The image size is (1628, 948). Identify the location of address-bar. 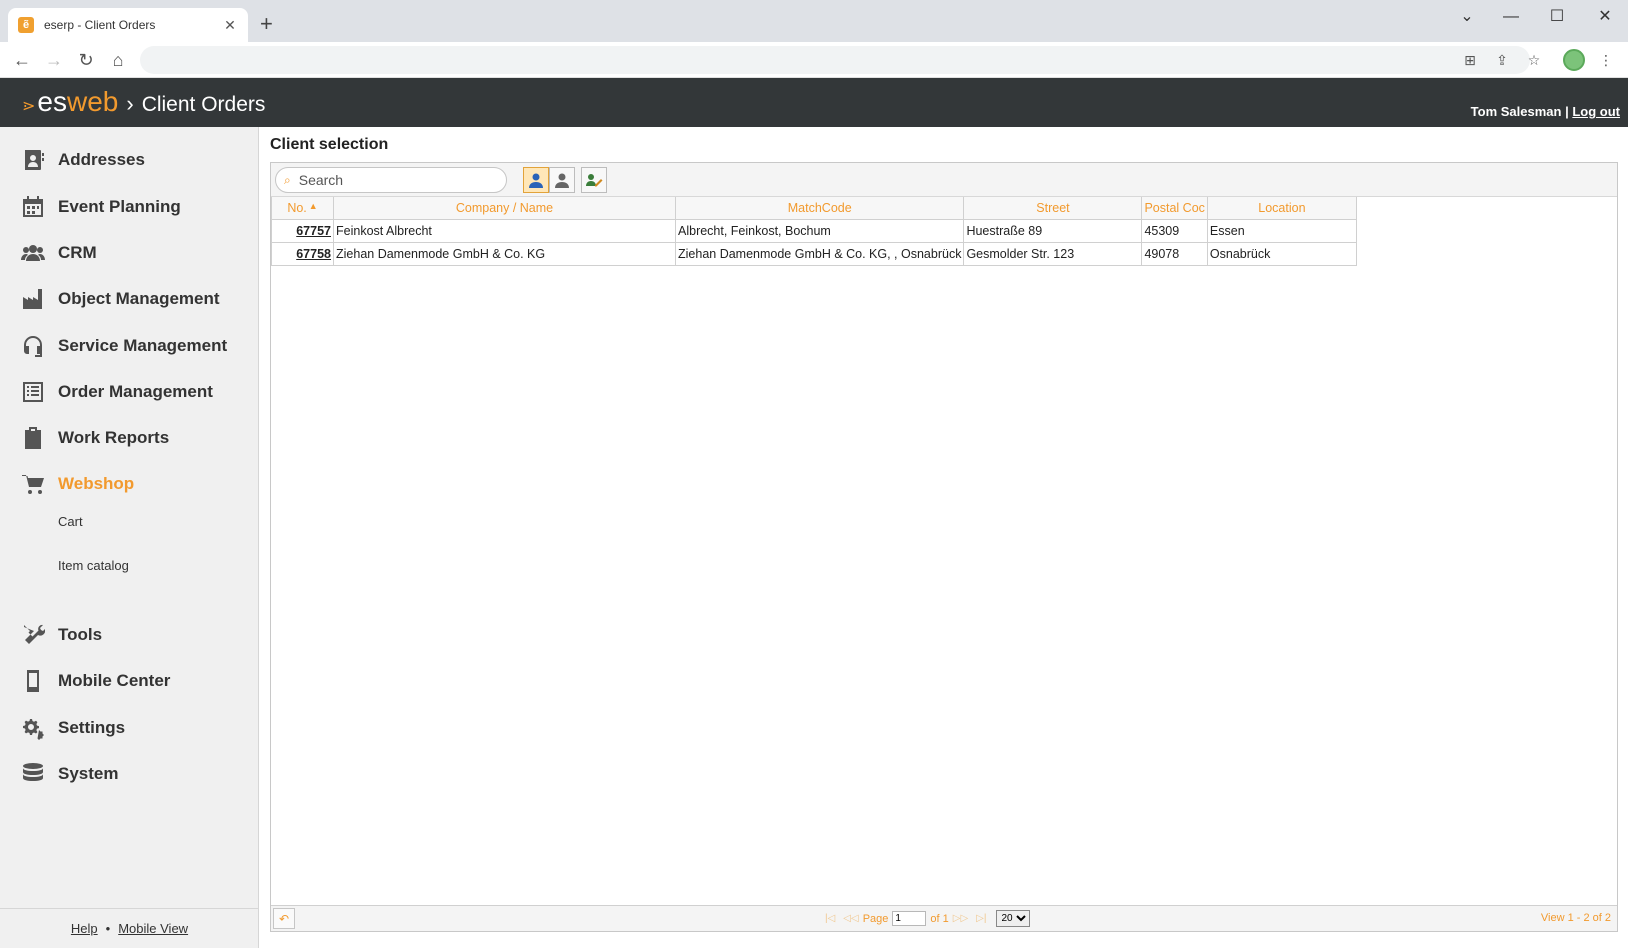
(835, 60).